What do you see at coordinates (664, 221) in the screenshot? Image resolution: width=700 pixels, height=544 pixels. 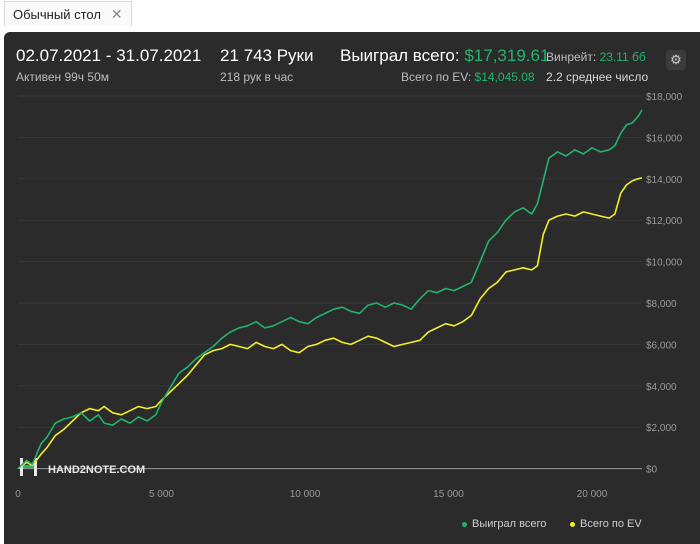 I see `y-tick-label: $12,000` at bounding box center [664, 221].